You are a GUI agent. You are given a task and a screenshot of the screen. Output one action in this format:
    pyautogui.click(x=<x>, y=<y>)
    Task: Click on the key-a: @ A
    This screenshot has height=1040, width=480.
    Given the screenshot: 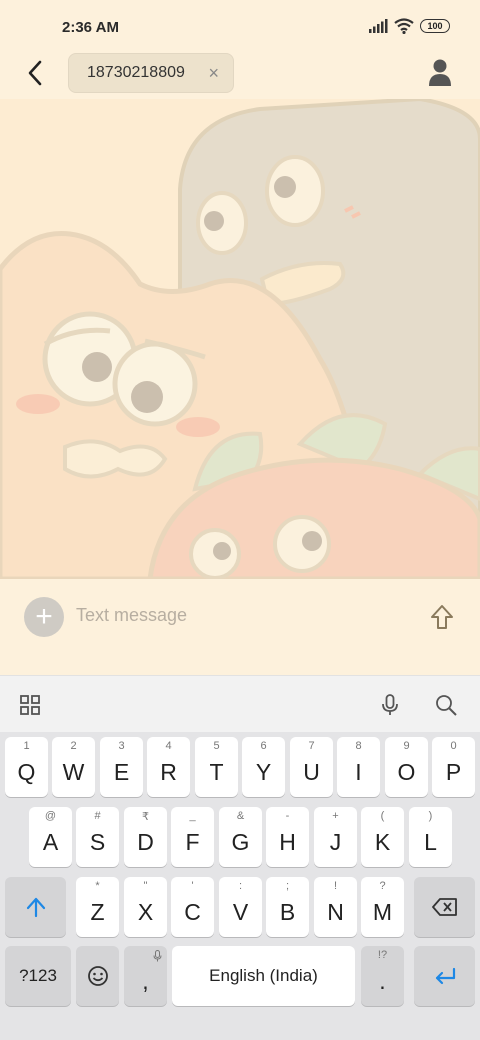 What is the action you would take?
    pyautogui.click(x=50, y=837)
    